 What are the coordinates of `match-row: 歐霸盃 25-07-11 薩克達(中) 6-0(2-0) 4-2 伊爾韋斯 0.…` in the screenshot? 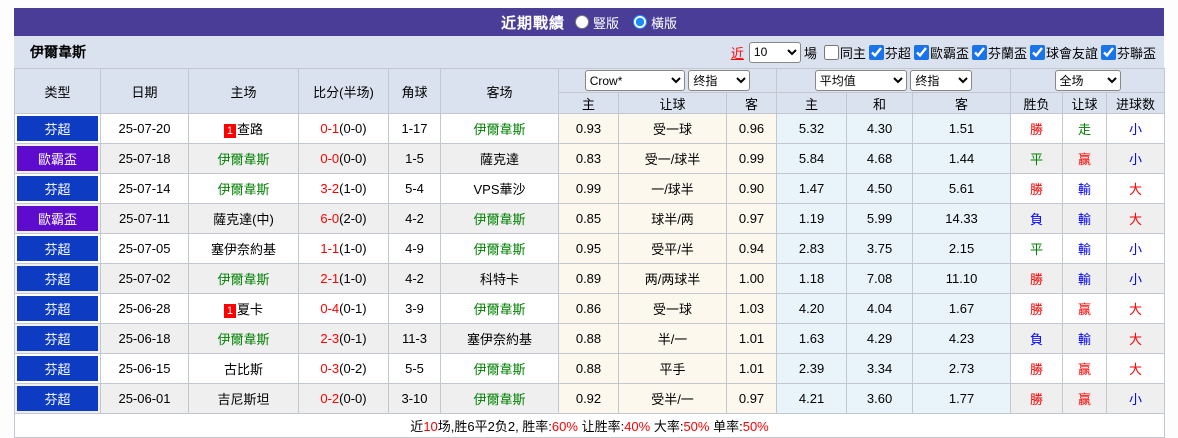 It's located at (590, 218).